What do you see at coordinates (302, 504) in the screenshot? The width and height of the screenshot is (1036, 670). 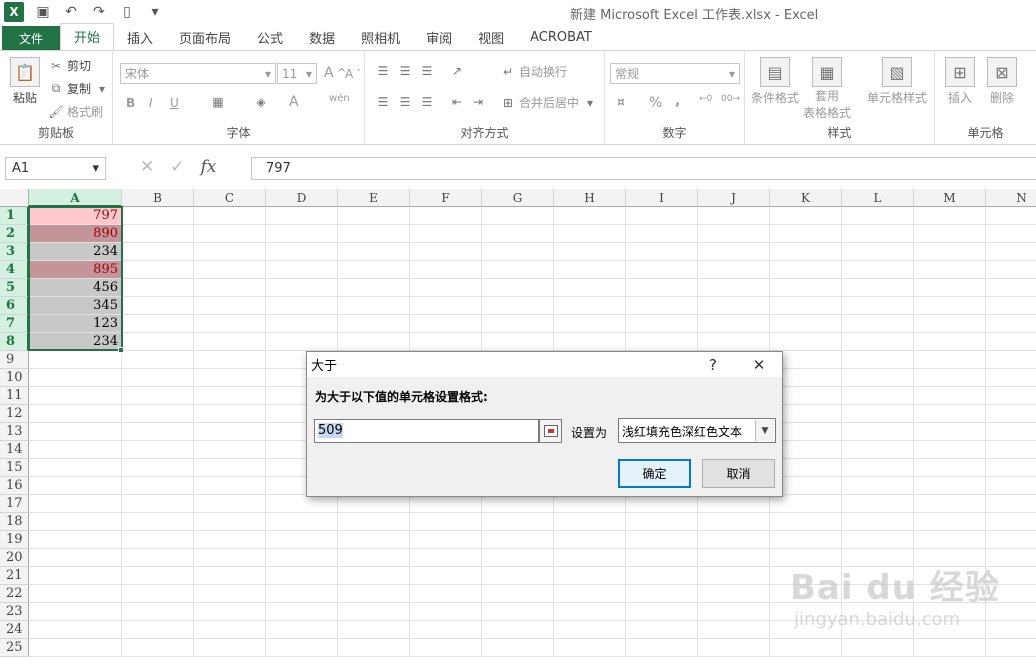 I see `cell-d17` at bounding box center [302, 504].